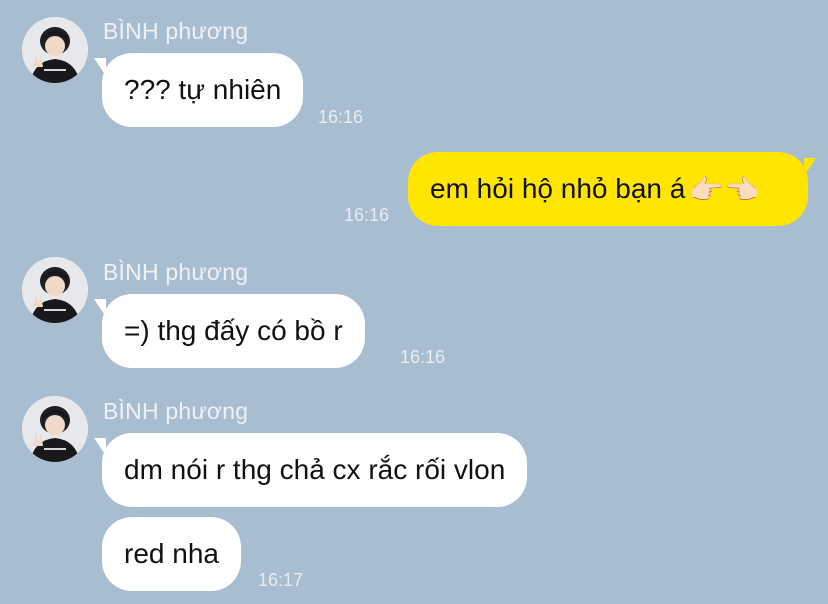  Describe the element at coordinates (558, 188) in the screenshot. I see `message-text: em hỏi hộ nhỏ bạn á` at that location.